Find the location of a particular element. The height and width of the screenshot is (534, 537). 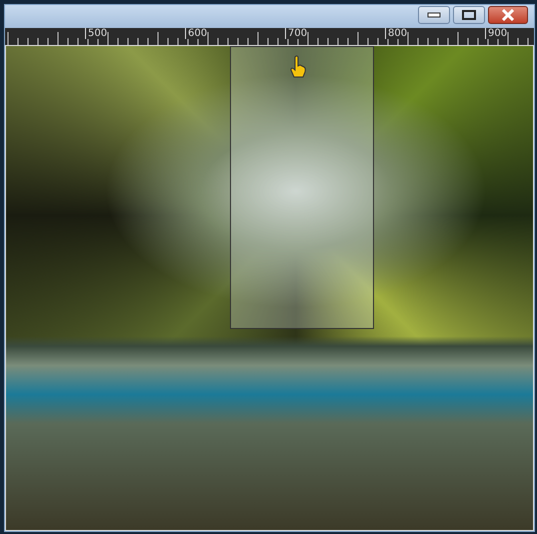

maximize-button is located at coordinates (469, 15).